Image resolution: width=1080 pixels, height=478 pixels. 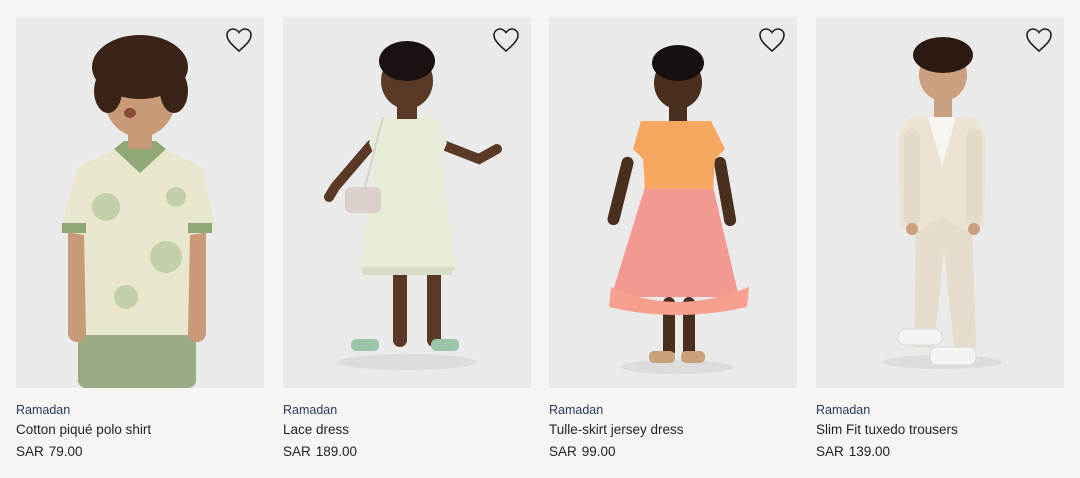 What do you see at coordinates (598, 451) in the screenshot?
I see `price-value: 99.00` at bounding box center [598, 451].